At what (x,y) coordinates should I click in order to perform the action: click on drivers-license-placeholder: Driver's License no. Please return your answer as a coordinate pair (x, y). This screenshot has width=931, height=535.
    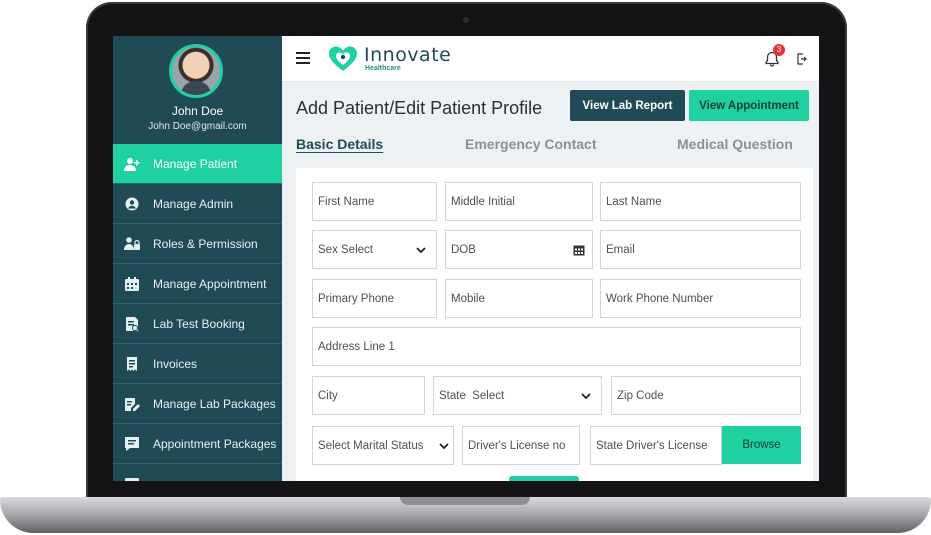
    Looking at the image, I should click on (517, 445).